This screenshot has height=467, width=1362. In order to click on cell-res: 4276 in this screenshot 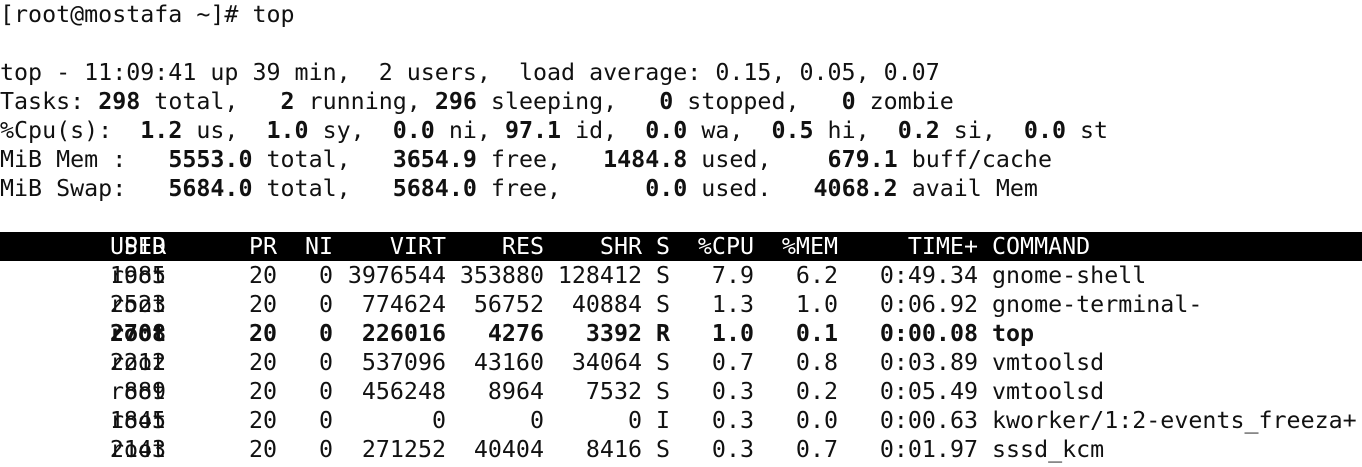, I will do `click(515, 333)`.